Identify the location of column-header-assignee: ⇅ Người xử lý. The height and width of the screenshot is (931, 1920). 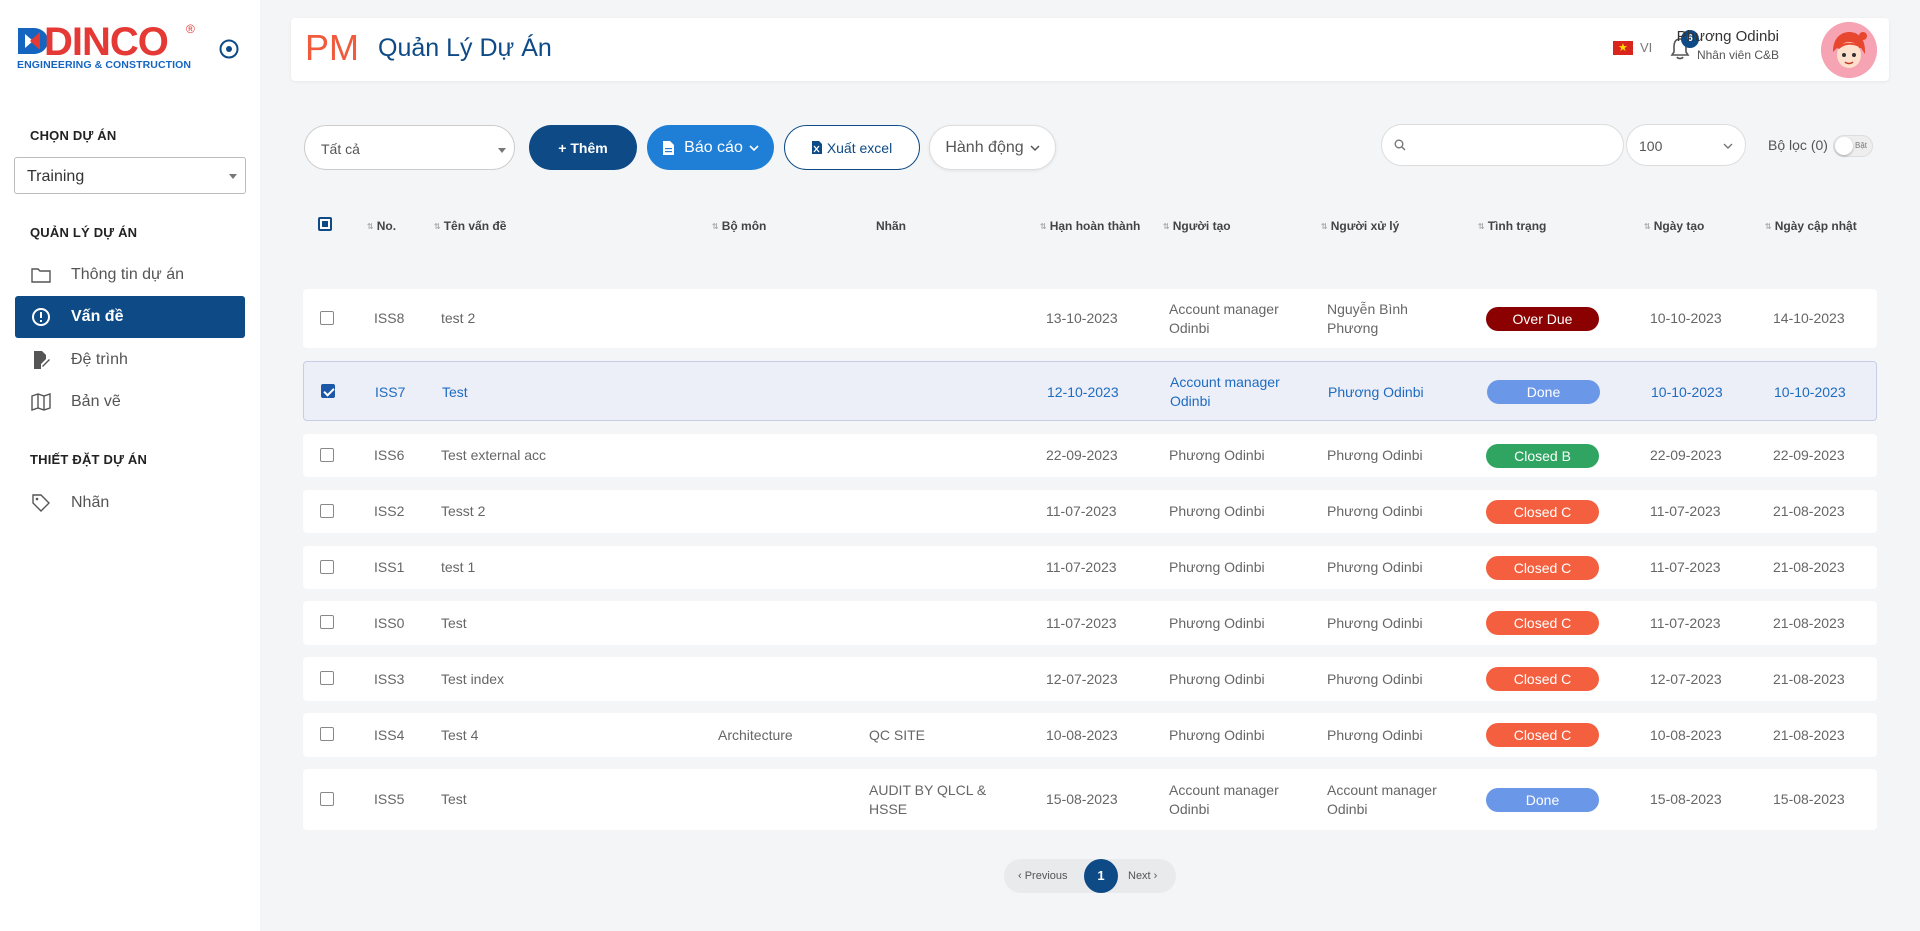
(1360, 226).